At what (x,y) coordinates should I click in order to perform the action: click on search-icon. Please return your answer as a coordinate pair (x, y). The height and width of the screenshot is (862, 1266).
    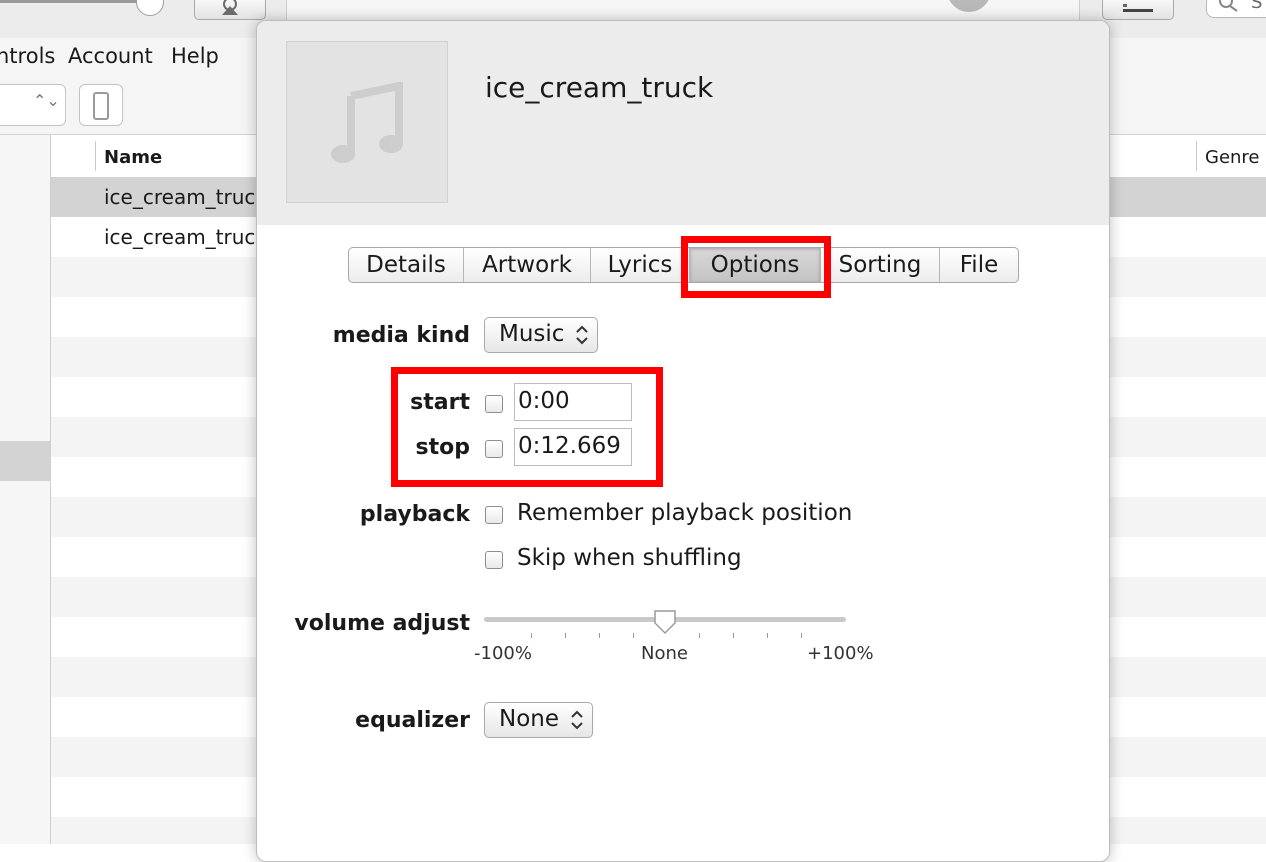
    Looking at the image, I should click on (1228, 6).